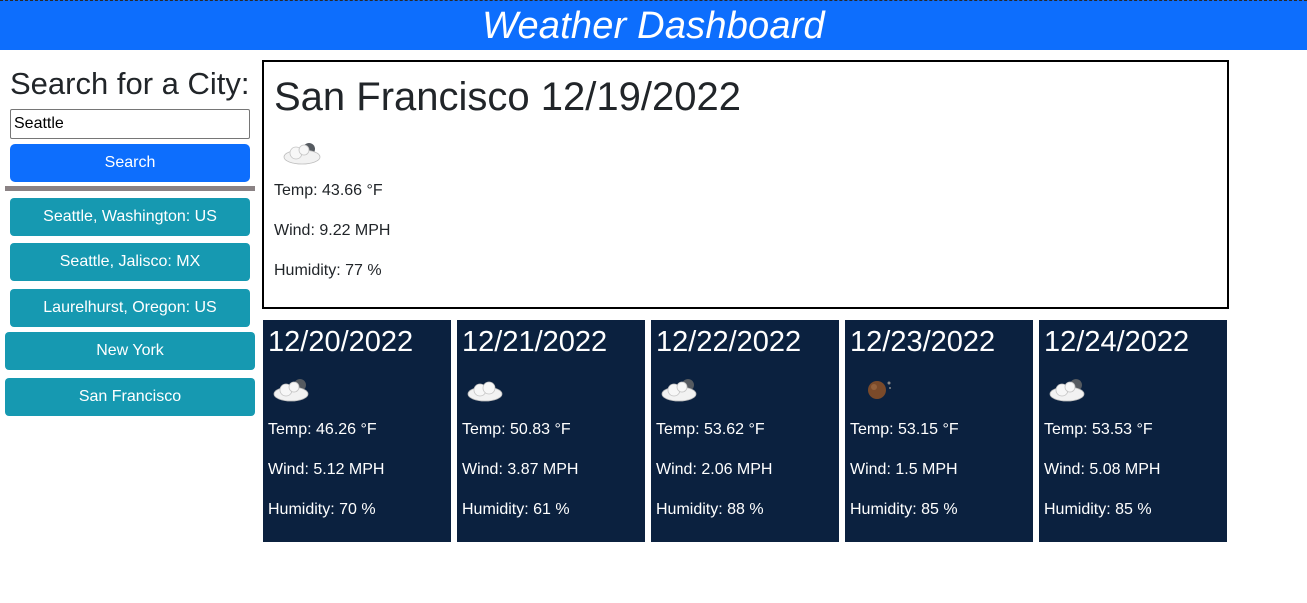 The image size is (1307, 603). I want to click on current-wind: Wind: 9.22 MPH, so click(332, 230).